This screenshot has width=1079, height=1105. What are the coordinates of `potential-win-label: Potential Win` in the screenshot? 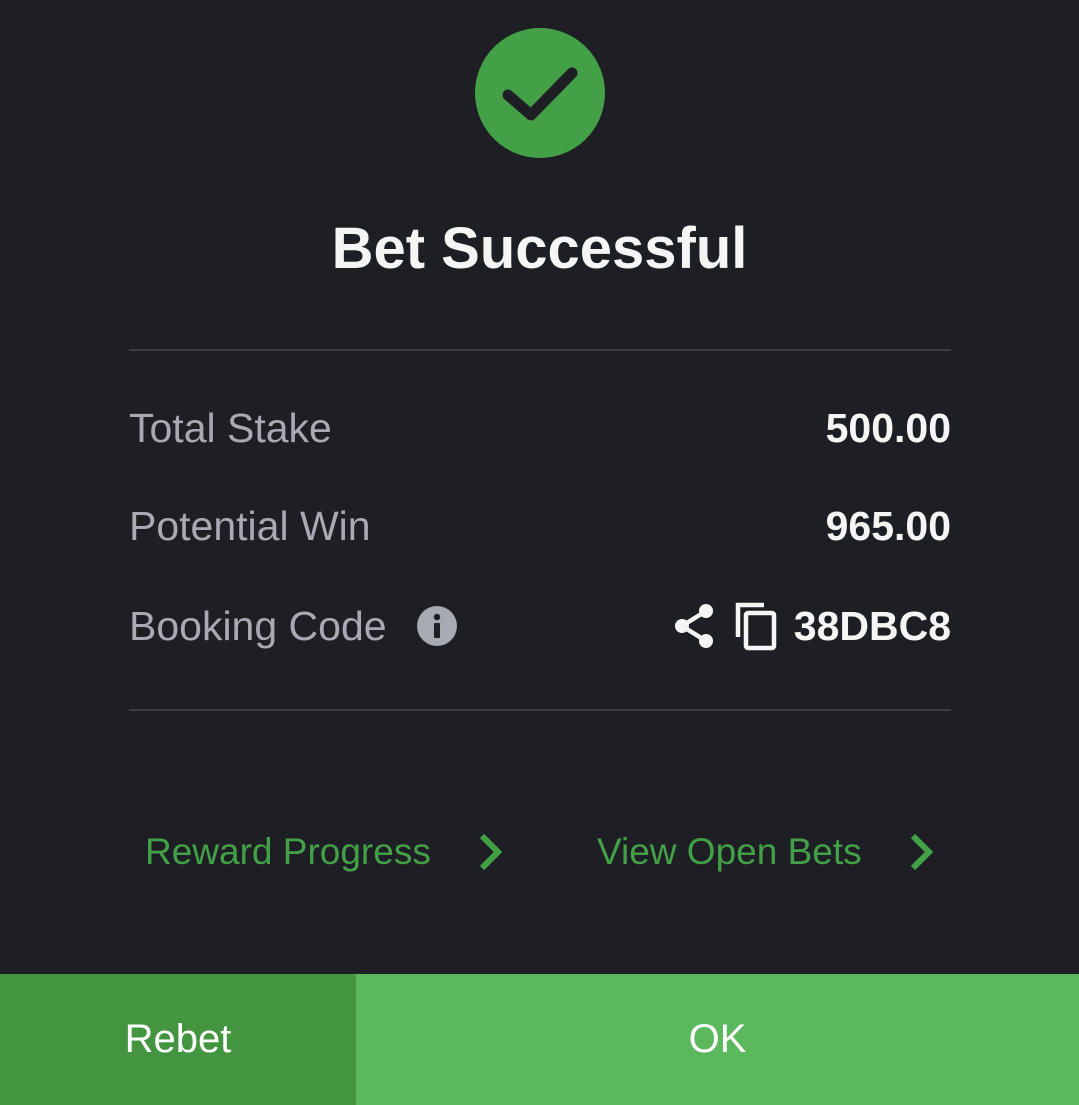 It's located at (250, 525).